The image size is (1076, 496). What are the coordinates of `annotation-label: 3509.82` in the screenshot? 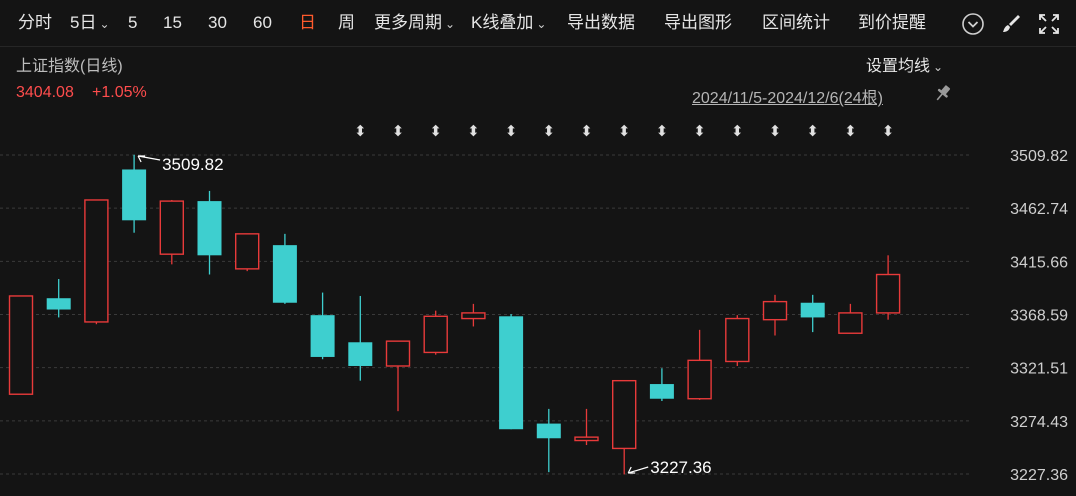 It's located at (192, 164).